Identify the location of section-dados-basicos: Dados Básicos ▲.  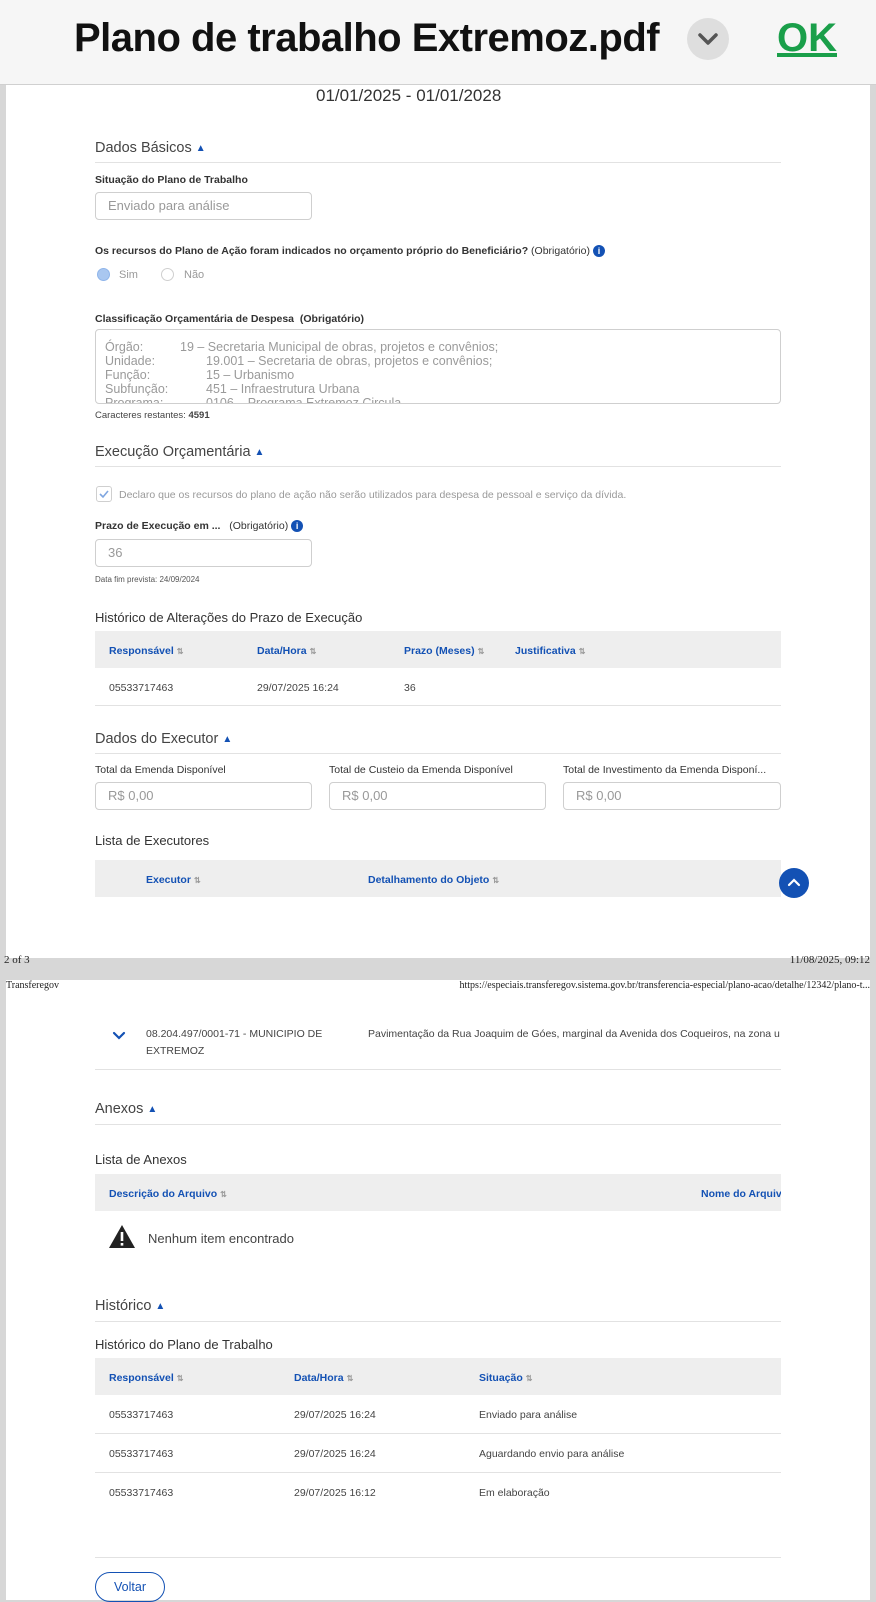
(150, 148).